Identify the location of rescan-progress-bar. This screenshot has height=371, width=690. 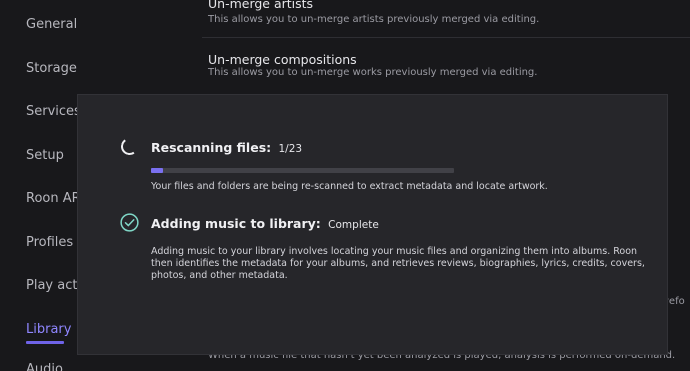
(302, 170).